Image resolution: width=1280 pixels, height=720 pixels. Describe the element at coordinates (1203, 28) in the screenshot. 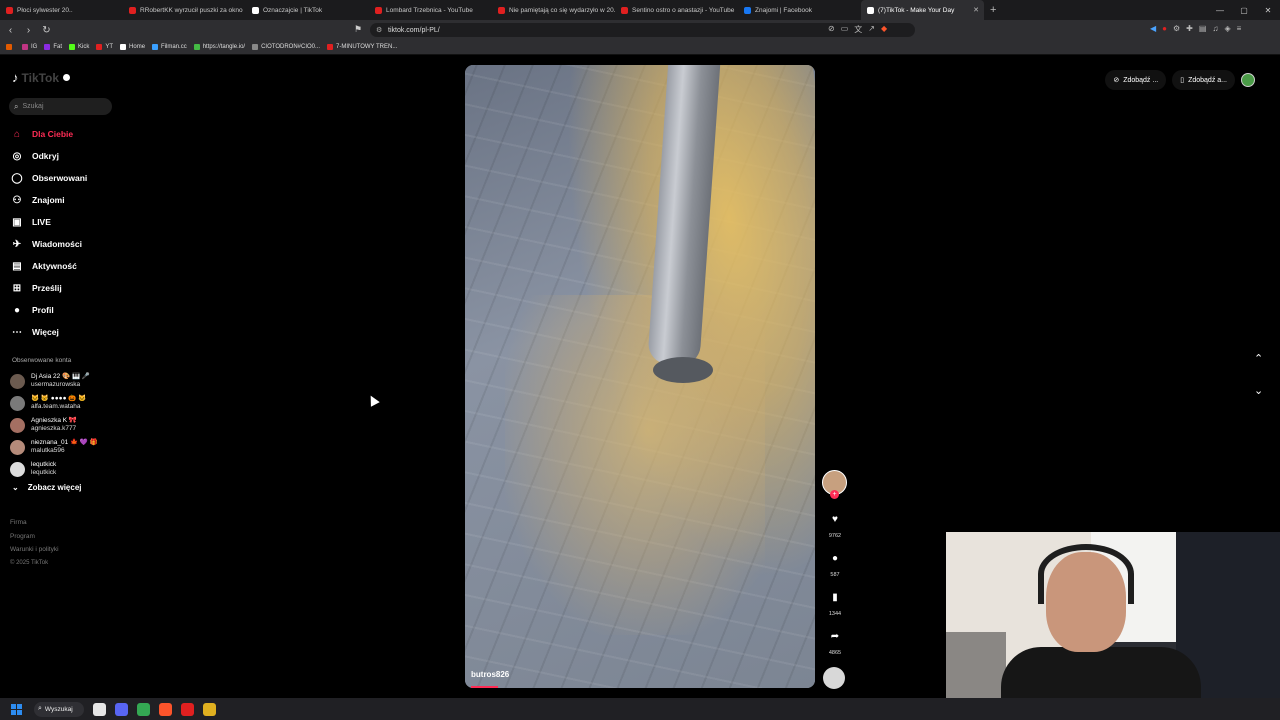

I see `sidebar-icon: ▤` at that location.